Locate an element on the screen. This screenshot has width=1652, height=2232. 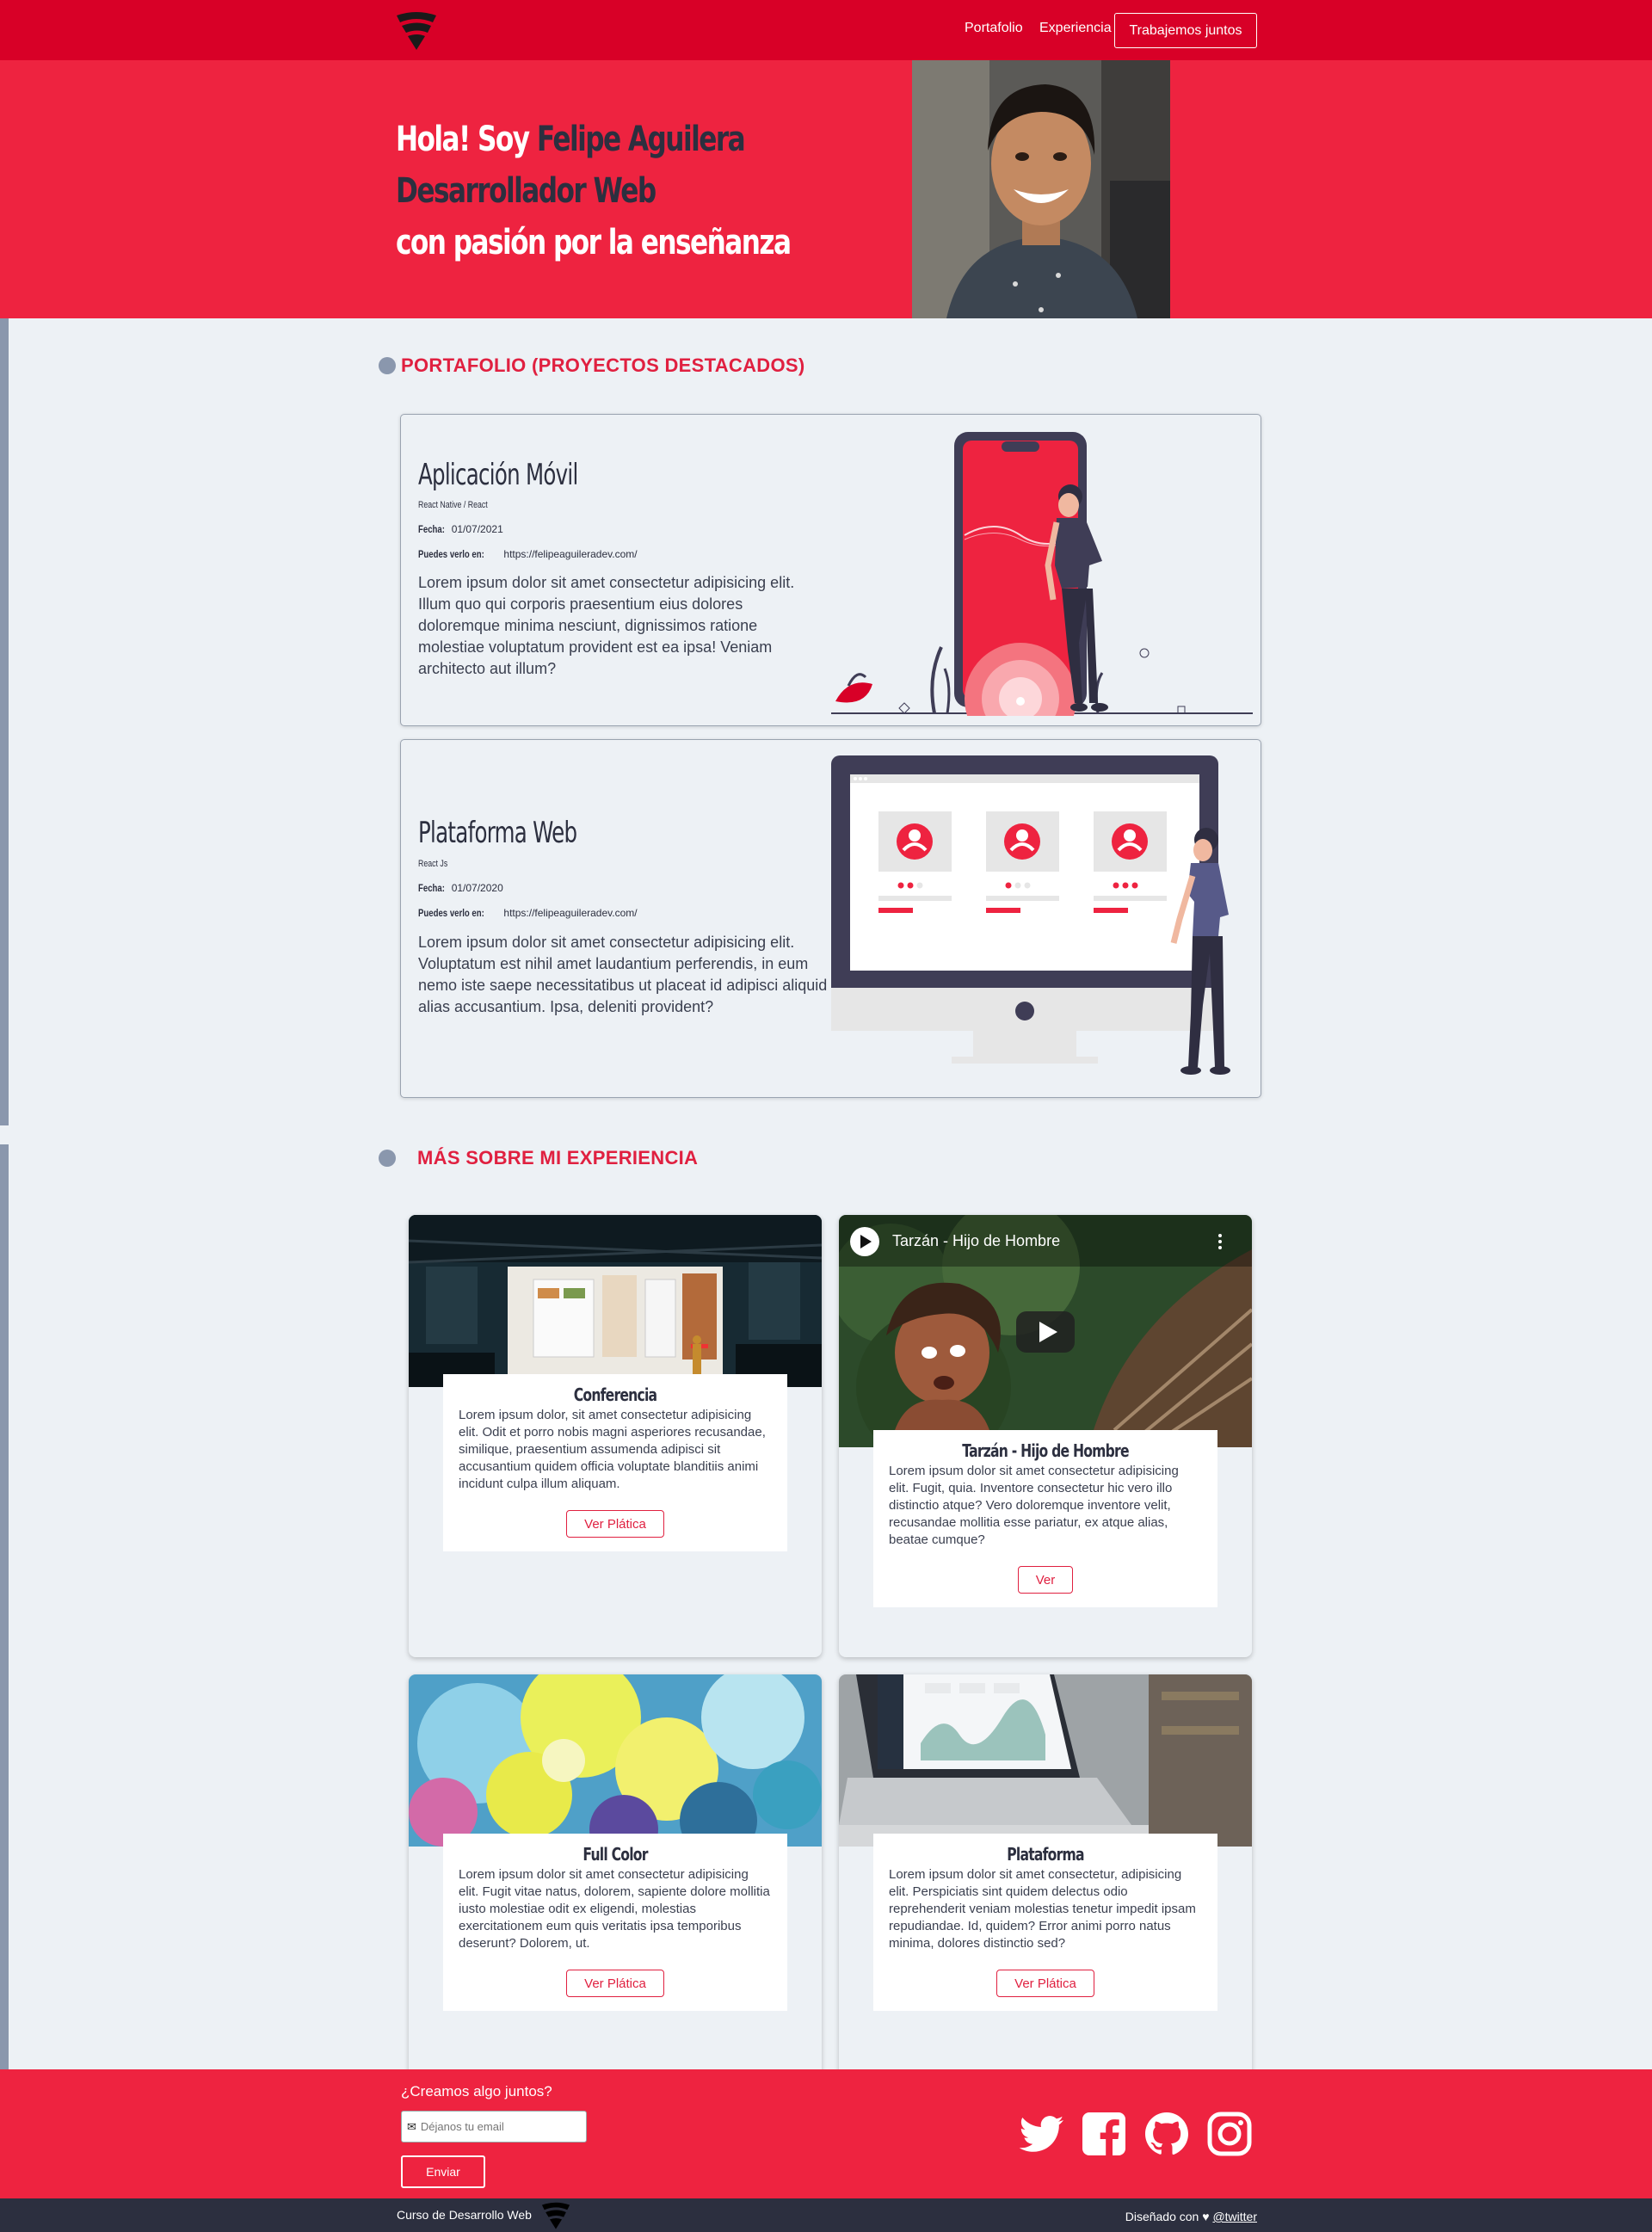
date-value: 01/07/2020 is located at coordinates (477, 888).